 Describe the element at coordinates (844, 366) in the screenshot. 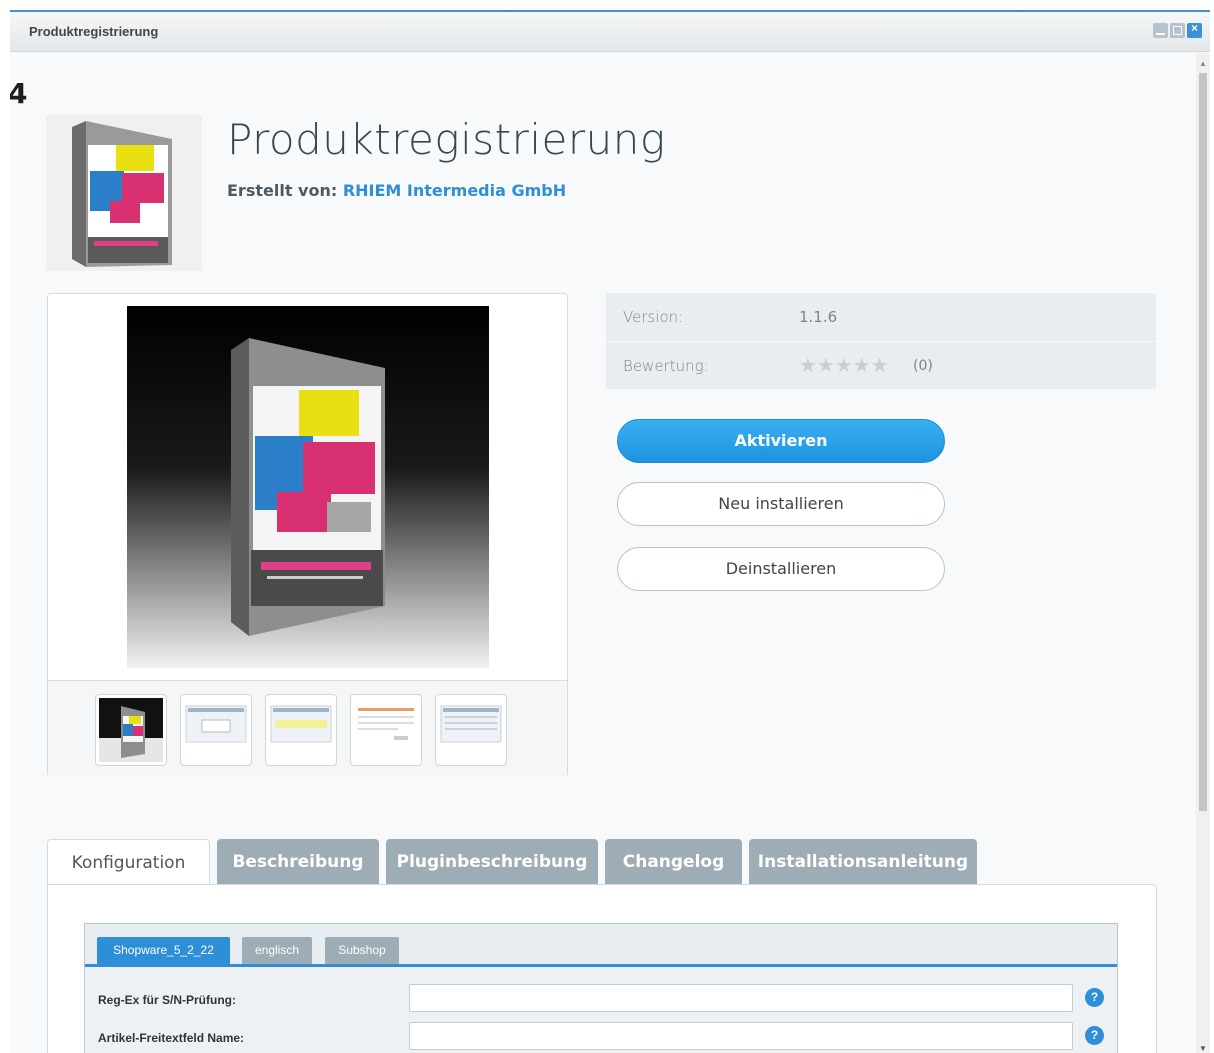

I see `rating-stars-icon: ★★★★★` at that location.